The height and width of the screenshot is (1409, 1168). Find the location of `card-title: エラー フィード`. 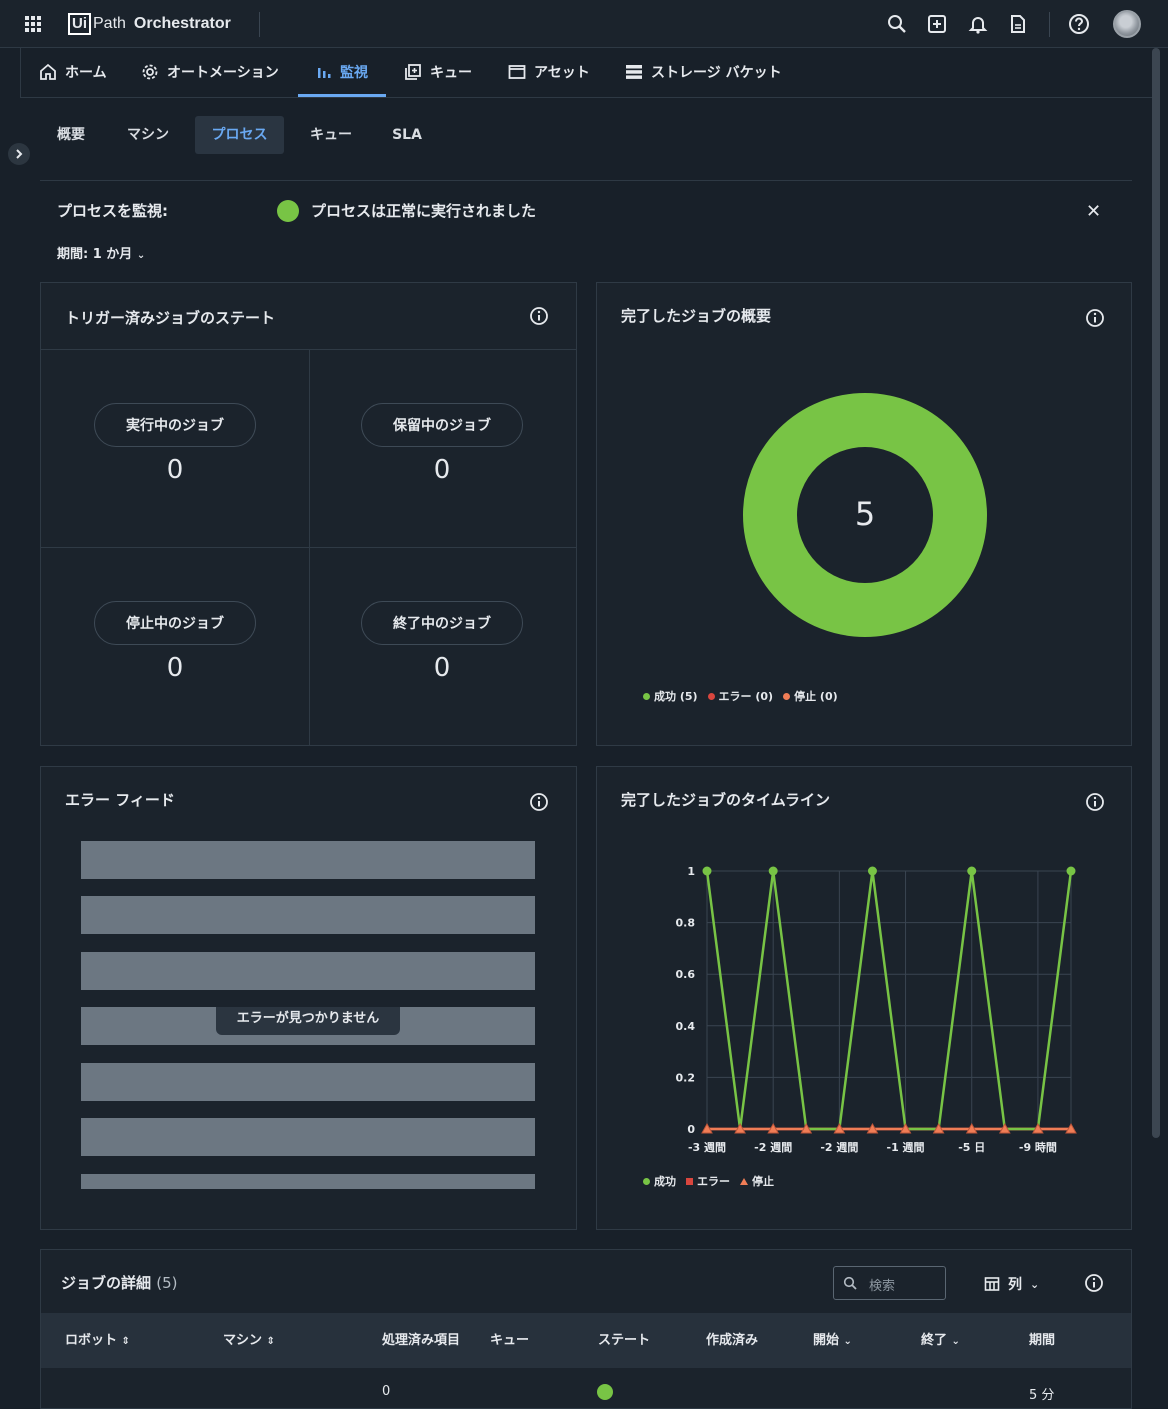

card-title: エラー フィード is located at coordinates (120, 800).